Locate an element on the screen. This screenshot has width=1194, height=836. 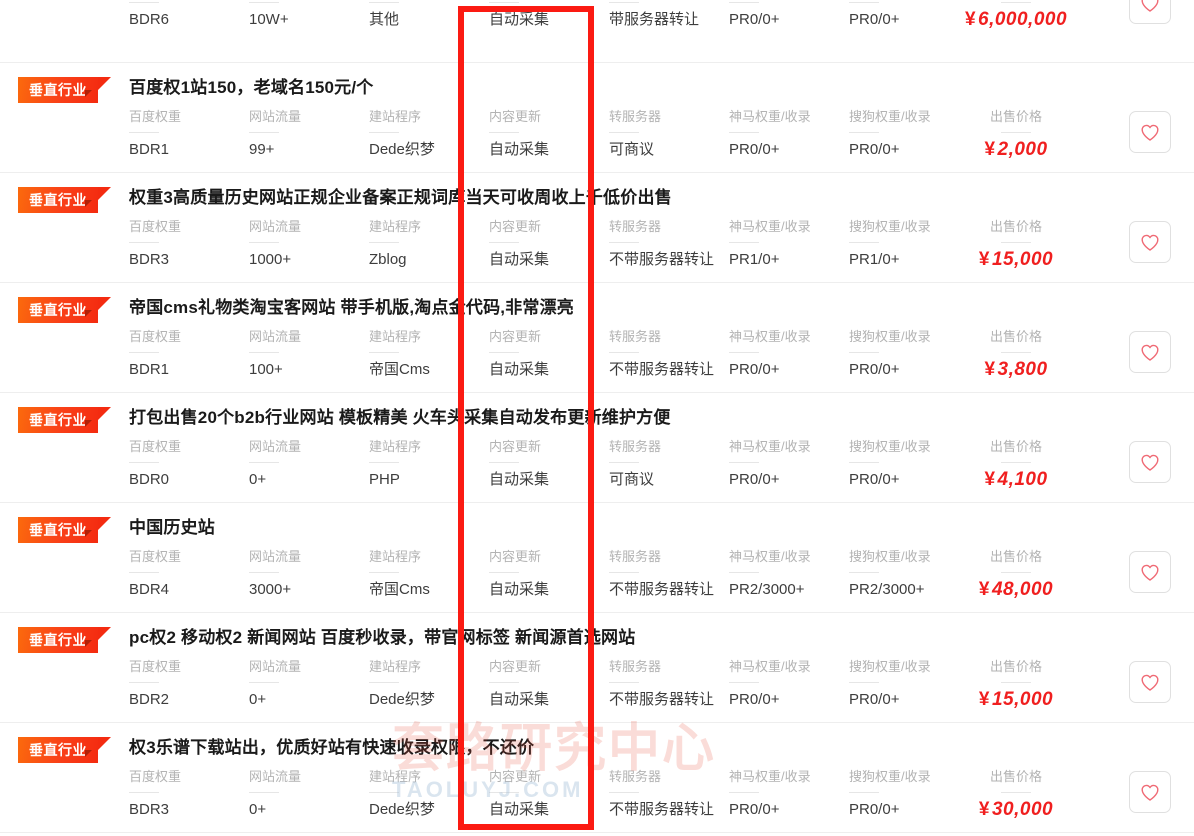
price-amount: 15,000 is located at coordinates (1022, 259).